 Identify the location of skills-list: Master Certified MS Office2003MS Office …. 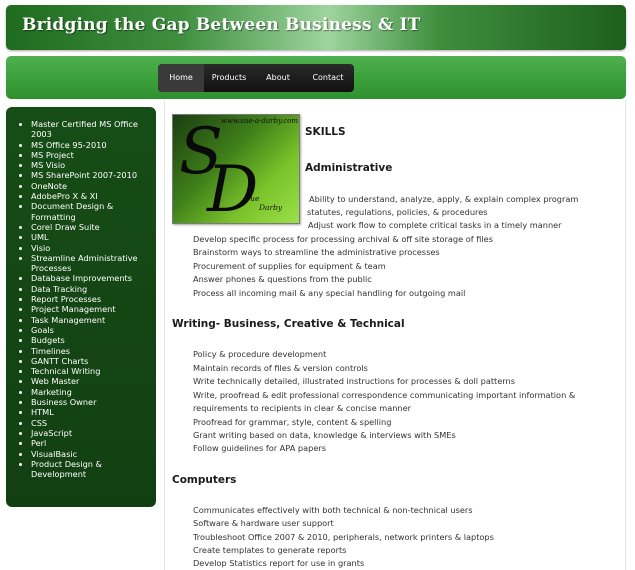
(78, 299).